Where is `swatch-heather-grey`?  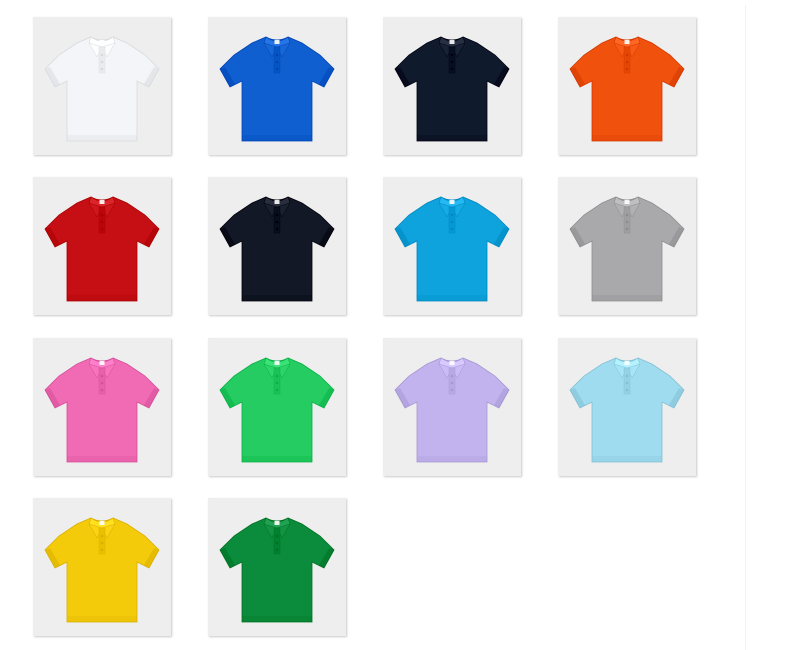 swatch-heather-grey is located at coordinates (627, 246).